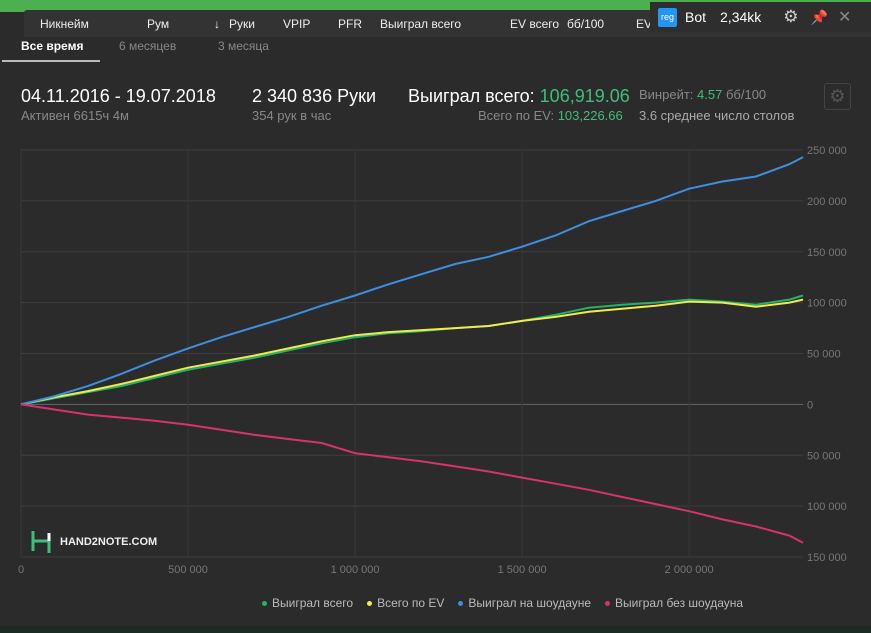 This screenshot has width=871, height=633. Describe the element at coordinates (21, 570) in the screenshot. I see `x-tick-label: 0` at that location.